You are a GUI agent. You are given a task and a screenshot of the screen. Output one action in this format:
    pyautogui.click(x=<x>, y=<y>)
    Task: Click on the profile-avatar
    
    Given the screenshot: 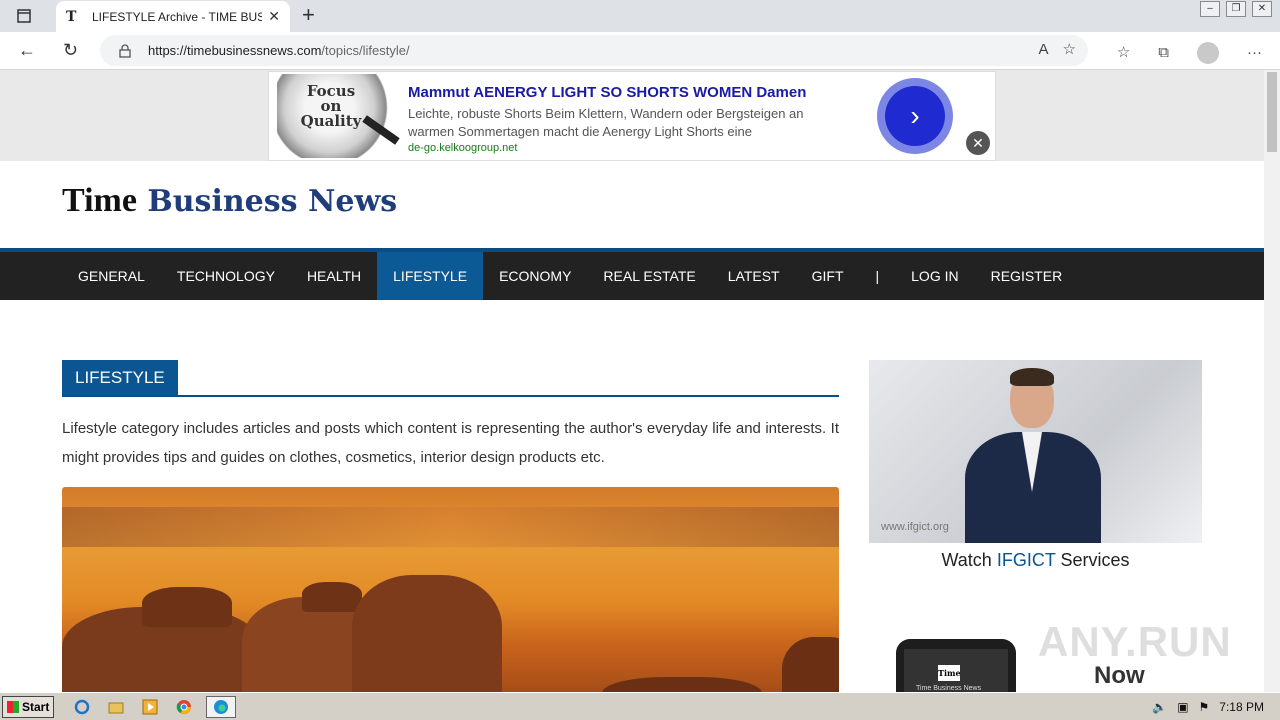 What is the action you would take?
    pyautogui.click(x=1208, y=53)
    